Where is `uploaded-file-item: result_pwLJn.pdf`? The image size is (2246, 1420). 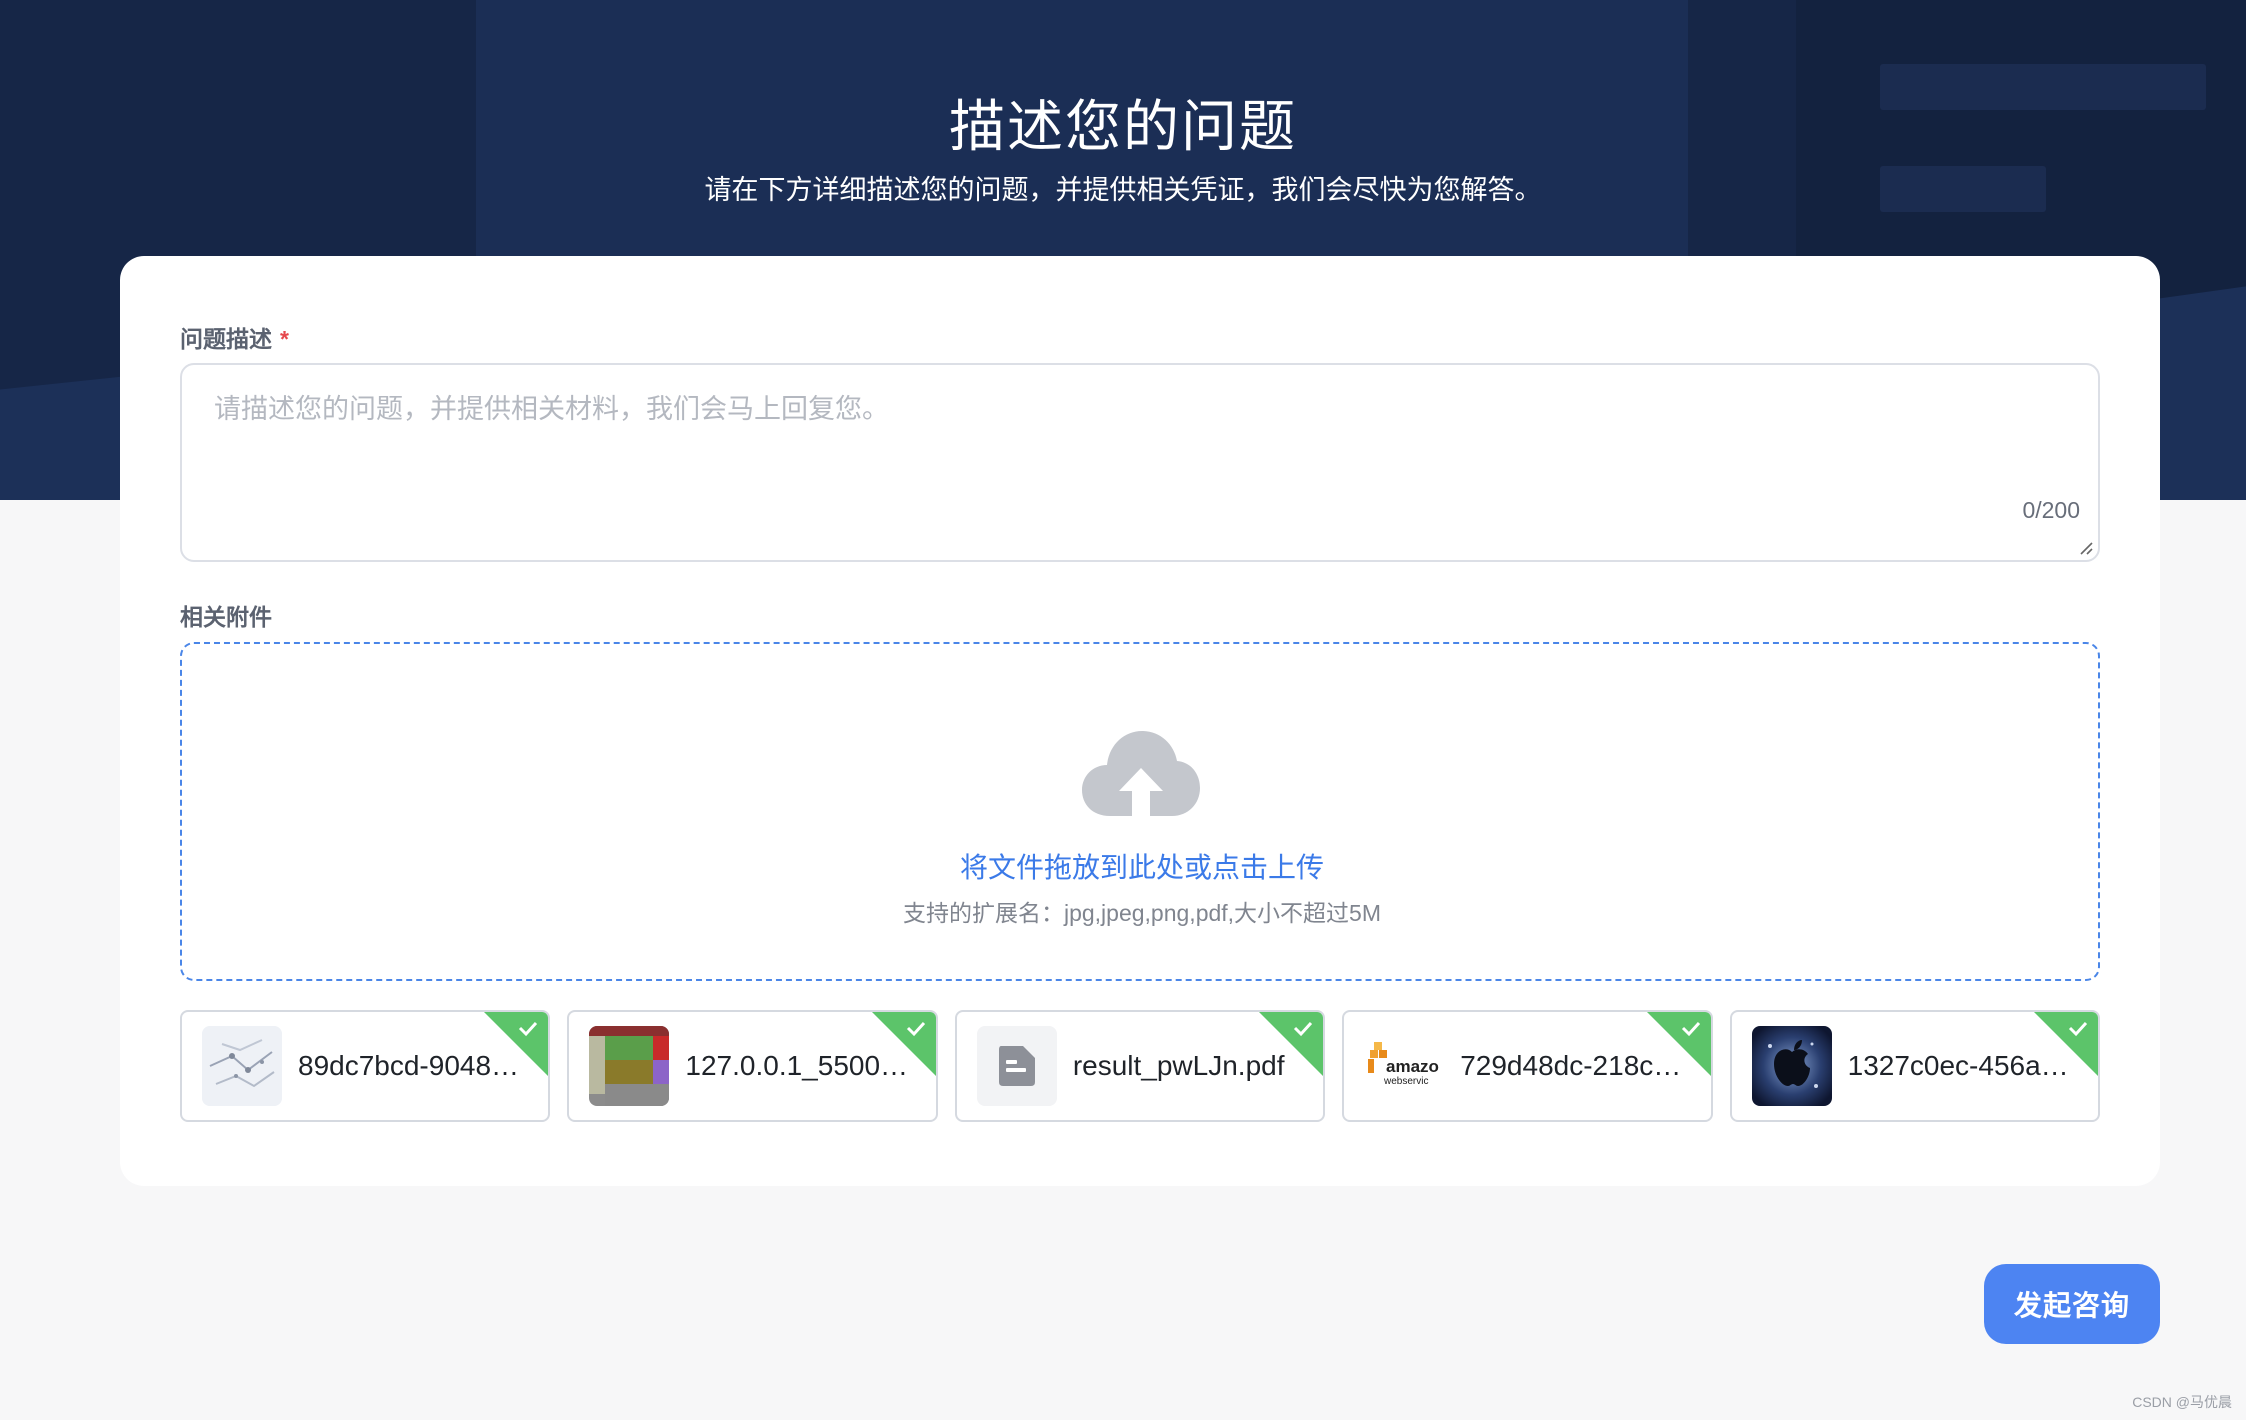 uploaded-file-item: result_pwLJn.pdf is located at coordinates (1140, 1066).